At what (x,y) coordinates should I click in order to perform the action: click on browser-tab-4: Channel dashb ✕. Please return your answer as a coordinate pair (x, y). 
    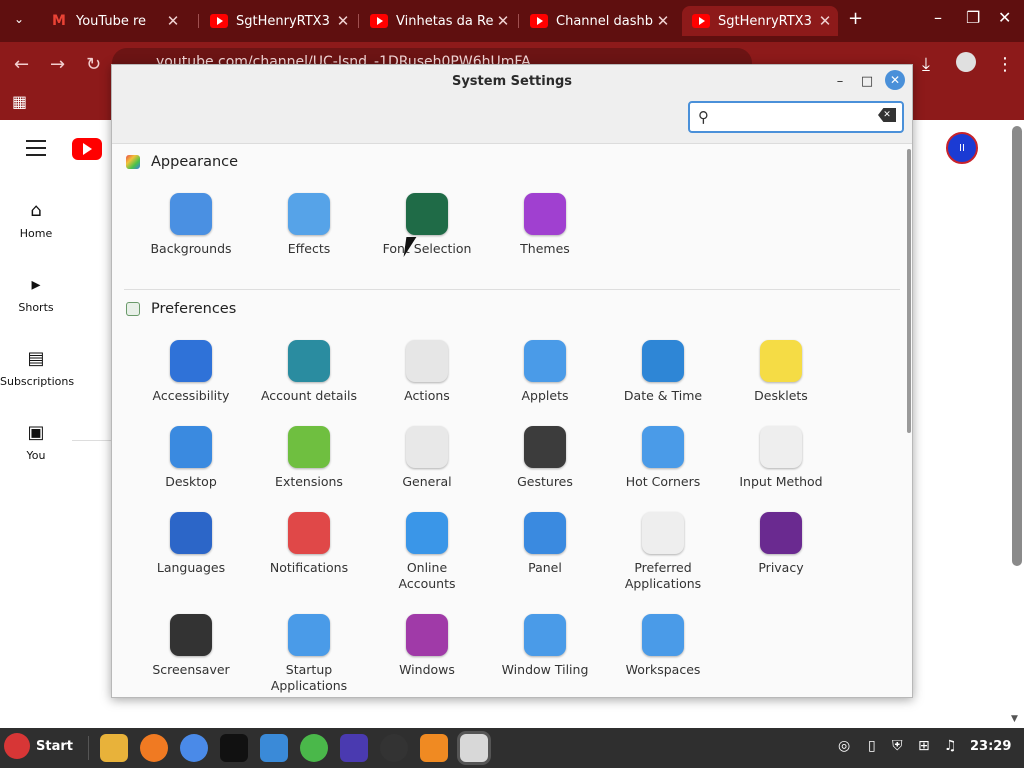
    Looking at the image, I should click on (598, 21).